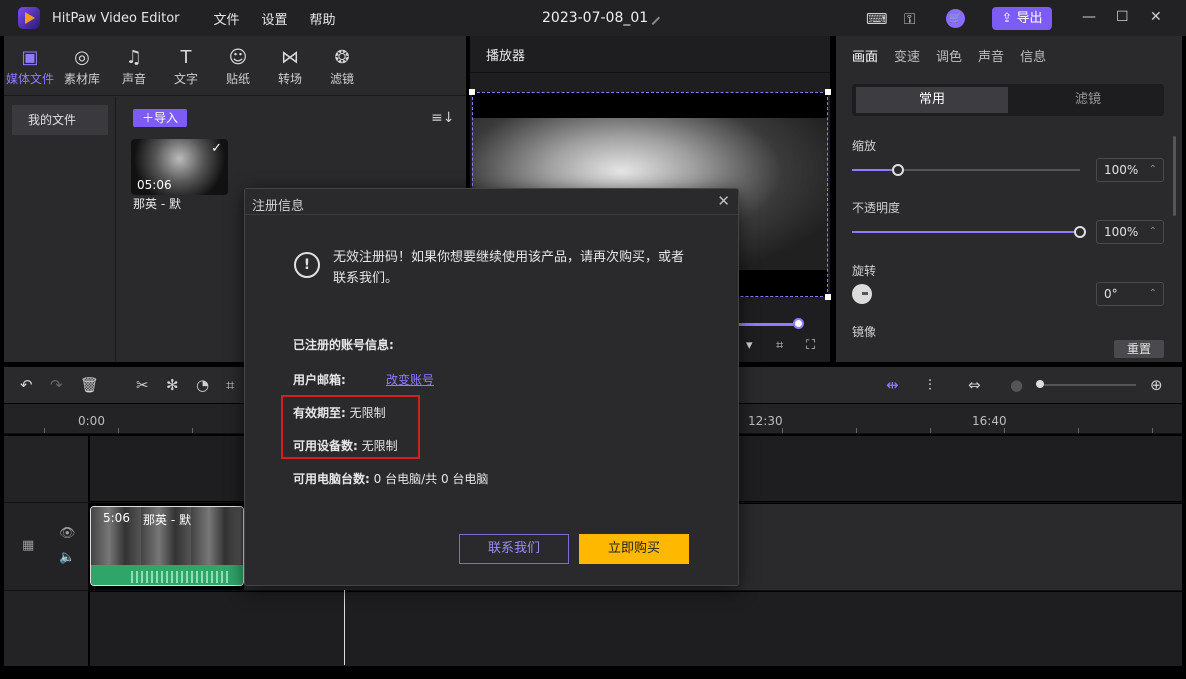  I want to click on transition-icon: ⋈, so click(290, 57).